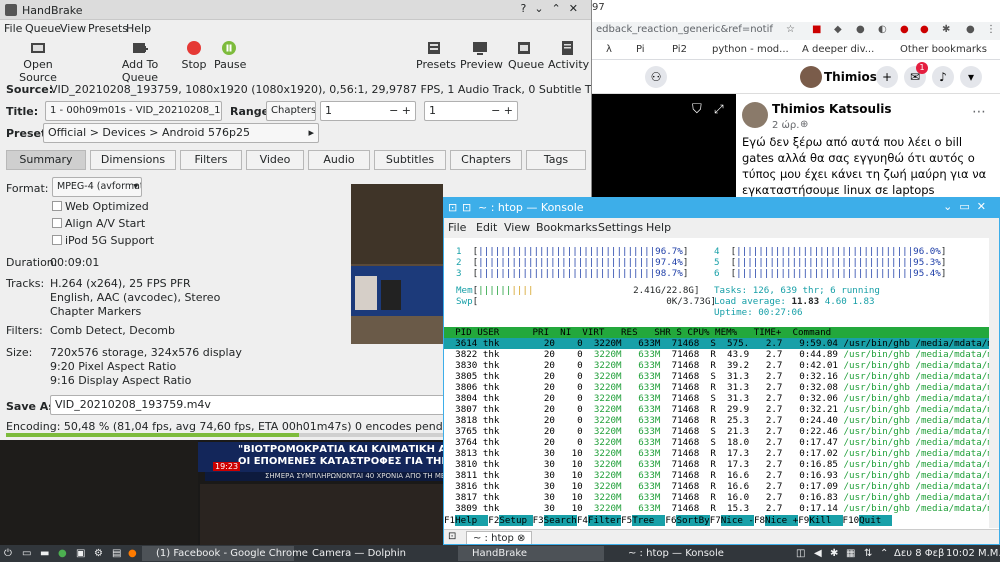  Describe the element at coordinates (649, 520) in the screenshot. I see `fkey-label: Tree` at that location.